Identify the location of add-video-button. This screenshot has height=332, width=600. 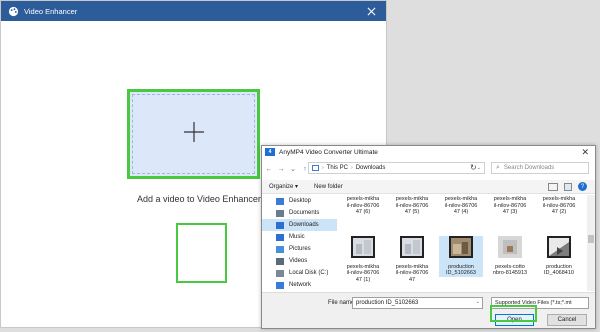
(193, 134).